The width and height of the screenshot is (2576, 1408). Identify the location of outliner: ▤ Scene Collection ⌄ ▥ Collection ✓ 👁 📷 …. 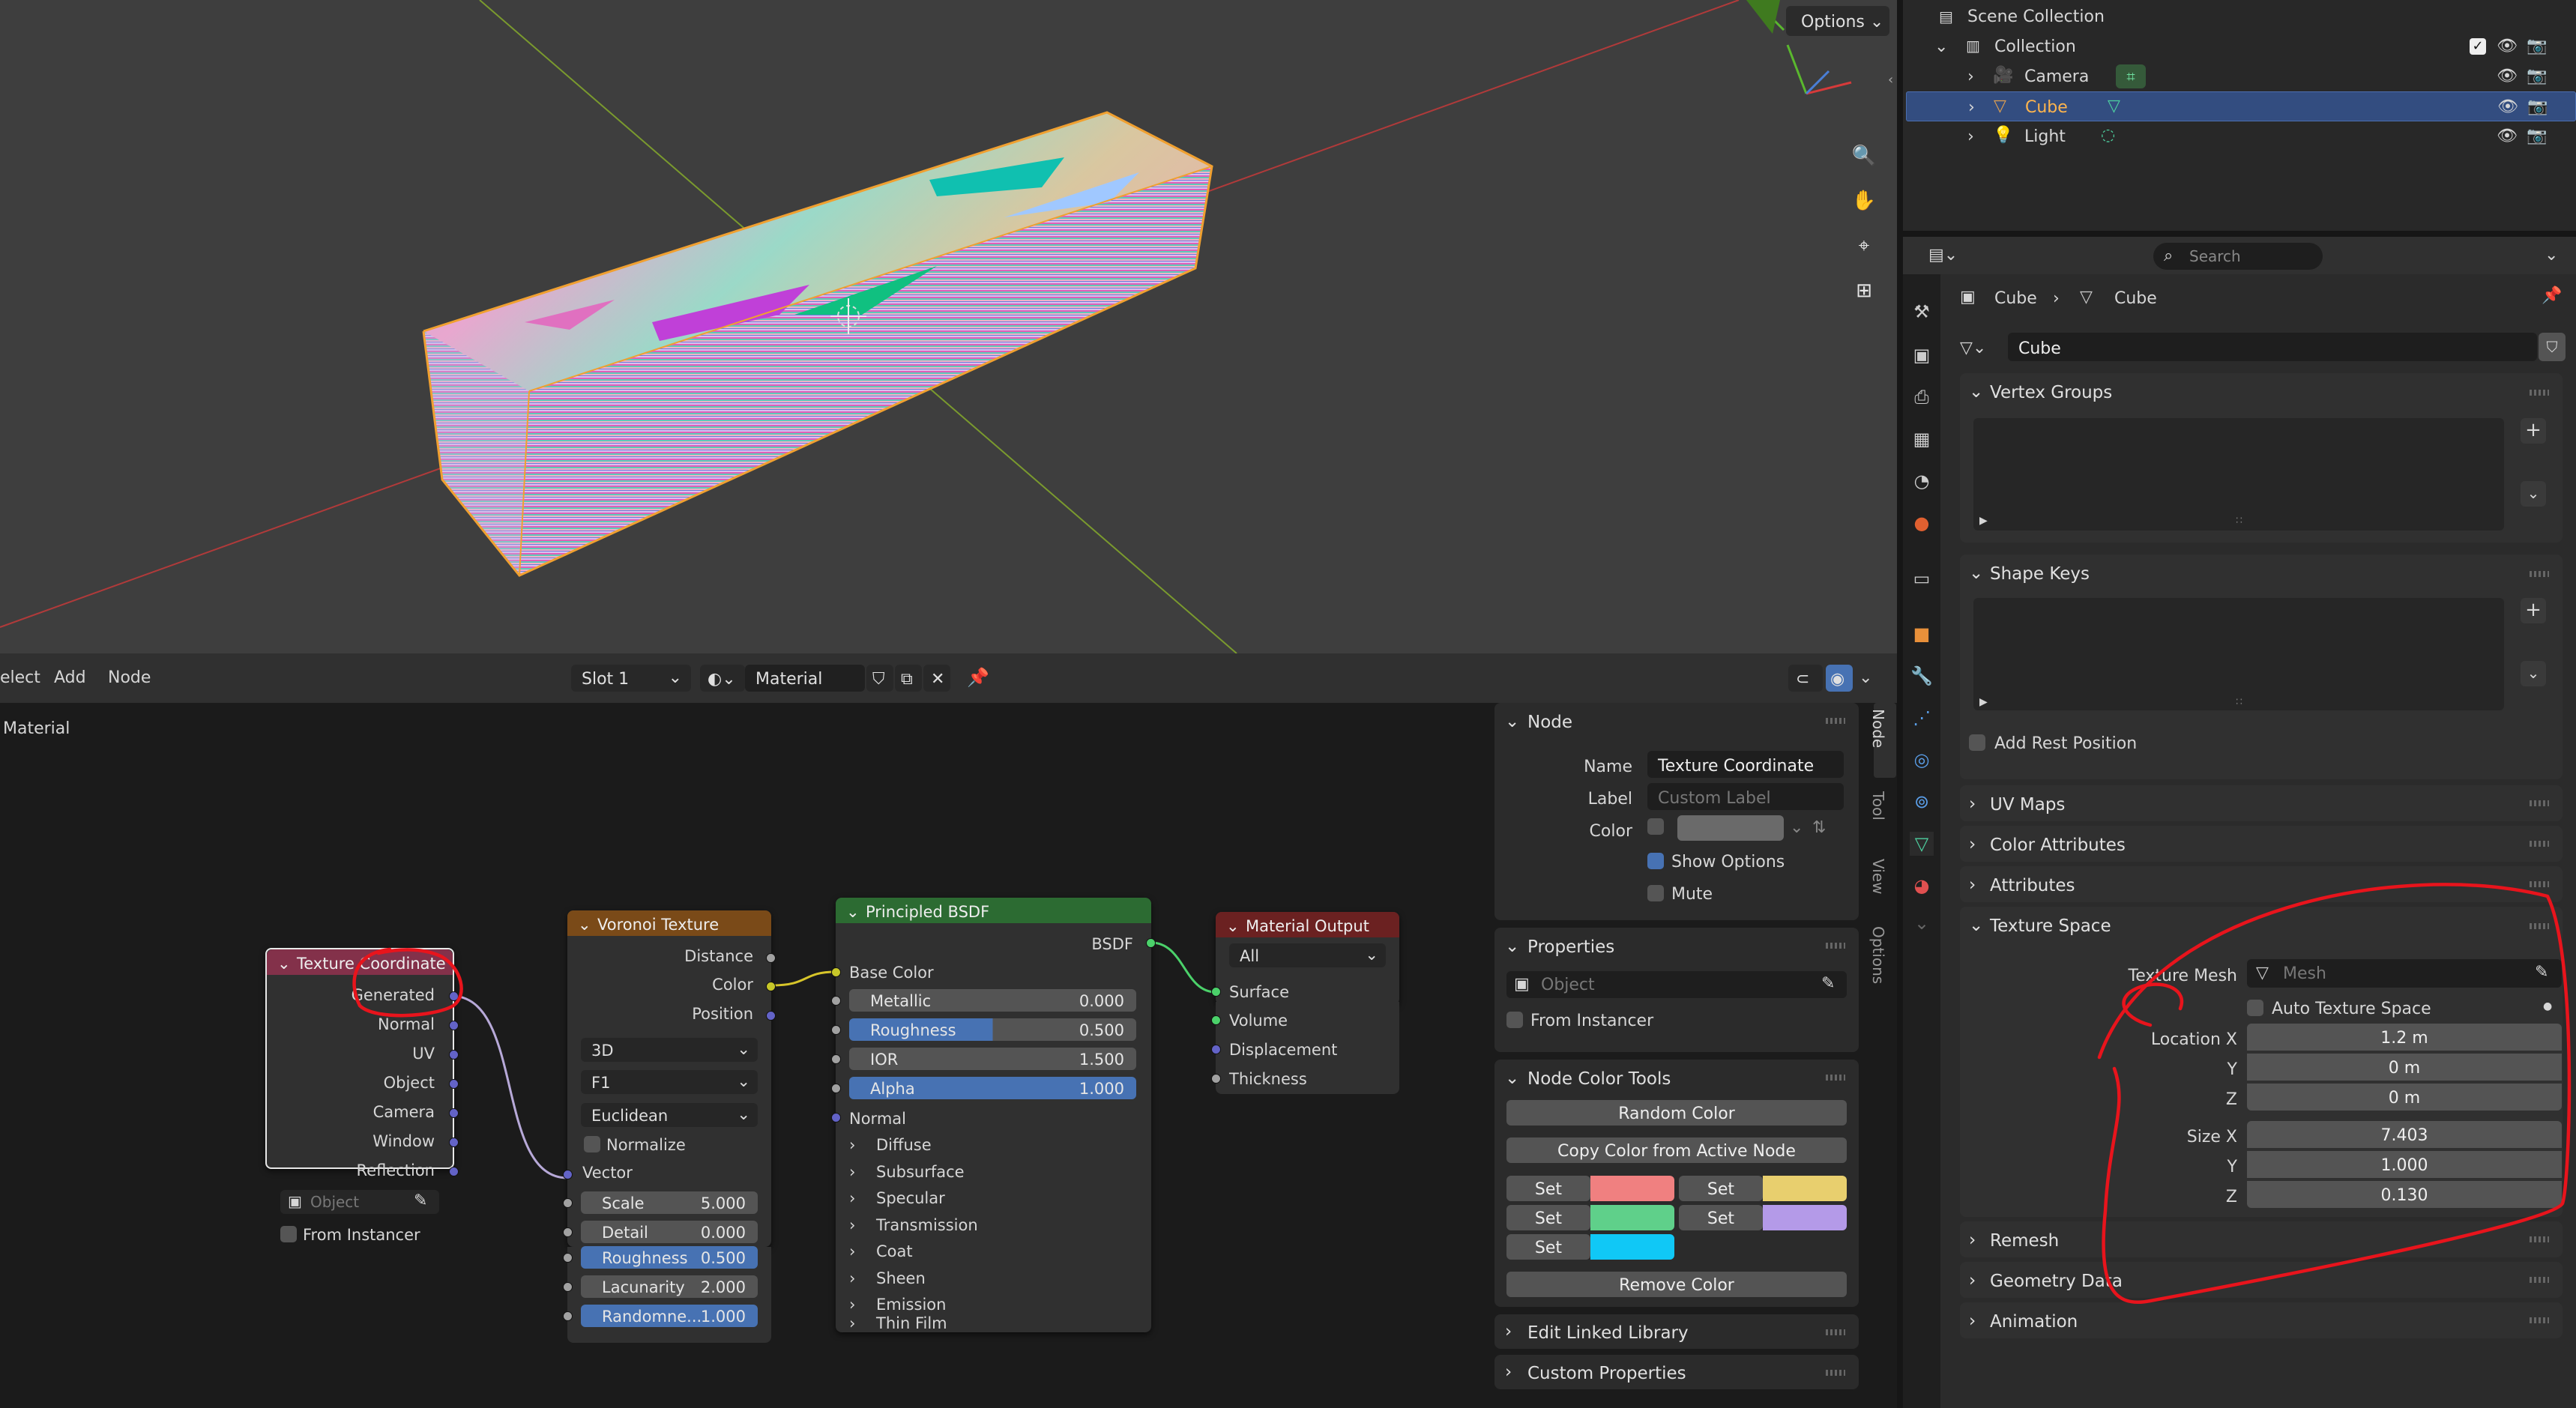
(2240, 115).